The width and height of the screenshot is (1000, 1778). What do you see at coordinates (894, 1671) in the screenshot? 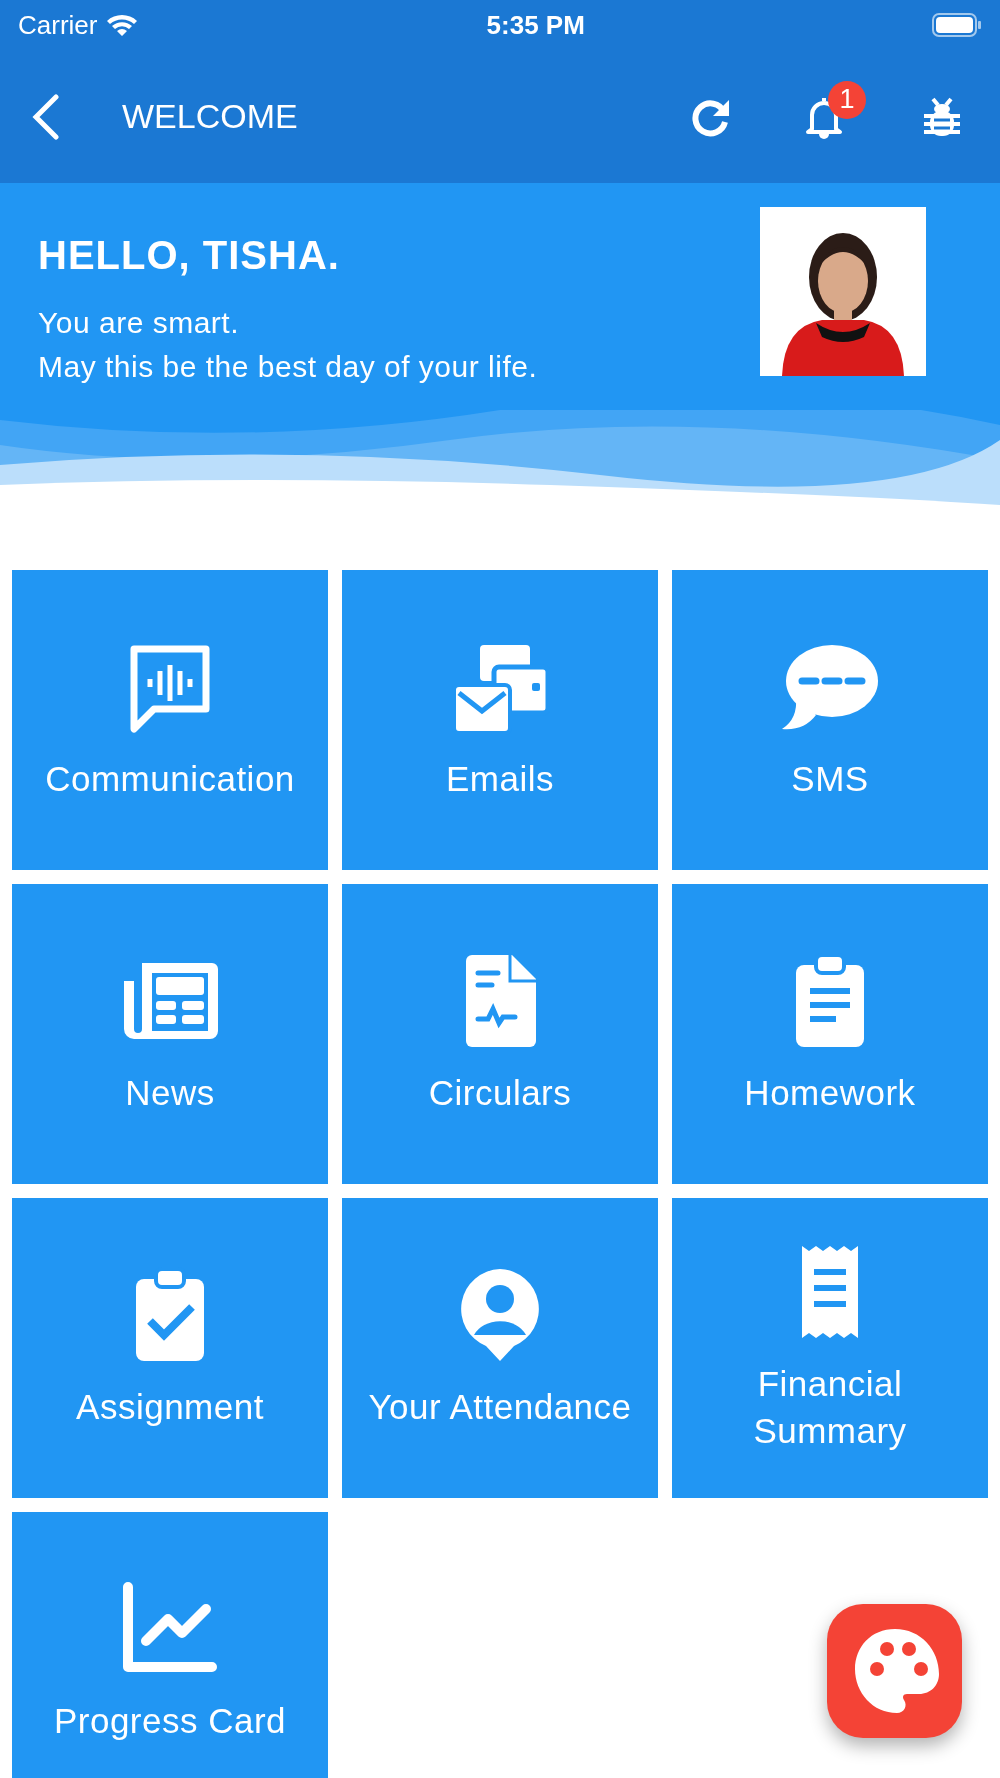
I see `theme-button` at bounding box center [894, 1671].